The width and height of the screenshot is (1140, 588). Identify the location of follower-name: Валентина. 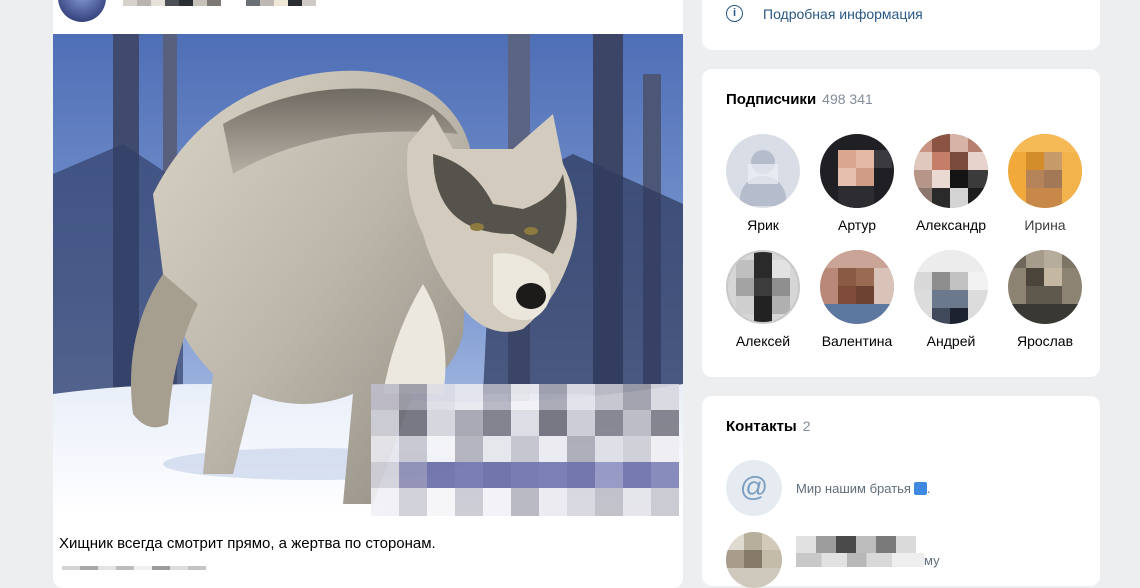
(857, 341).